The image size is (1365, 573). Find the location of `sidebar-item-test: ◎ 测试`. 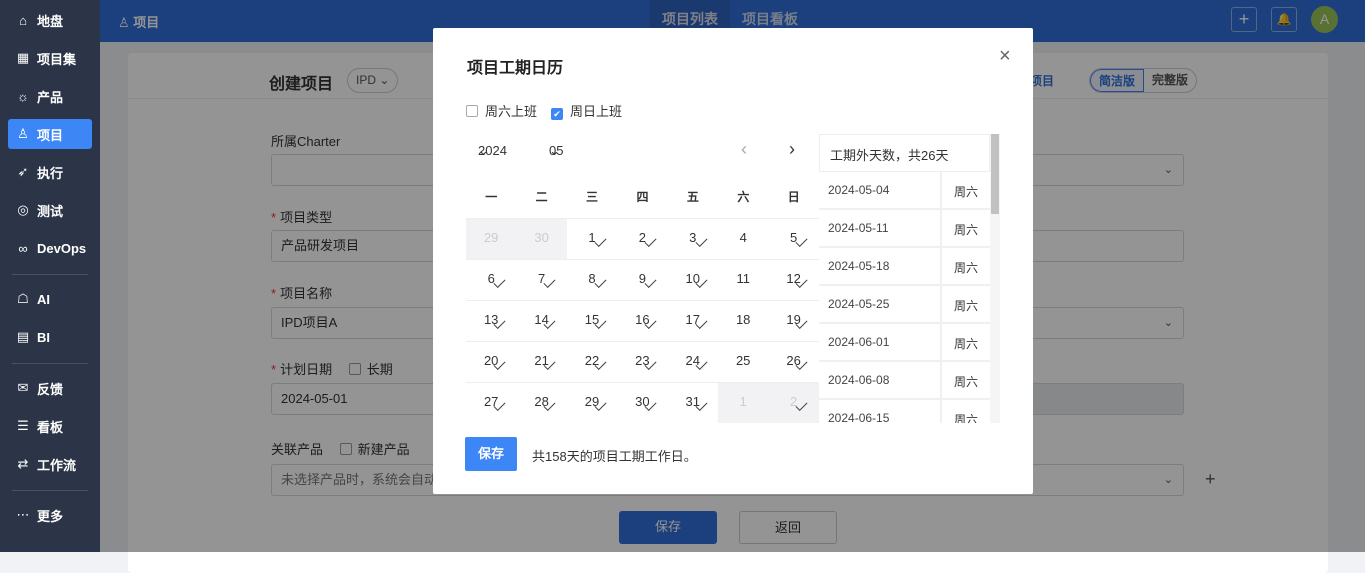

sidebar-item-test: ◎ 测试 is located at coordinates (50, 210).